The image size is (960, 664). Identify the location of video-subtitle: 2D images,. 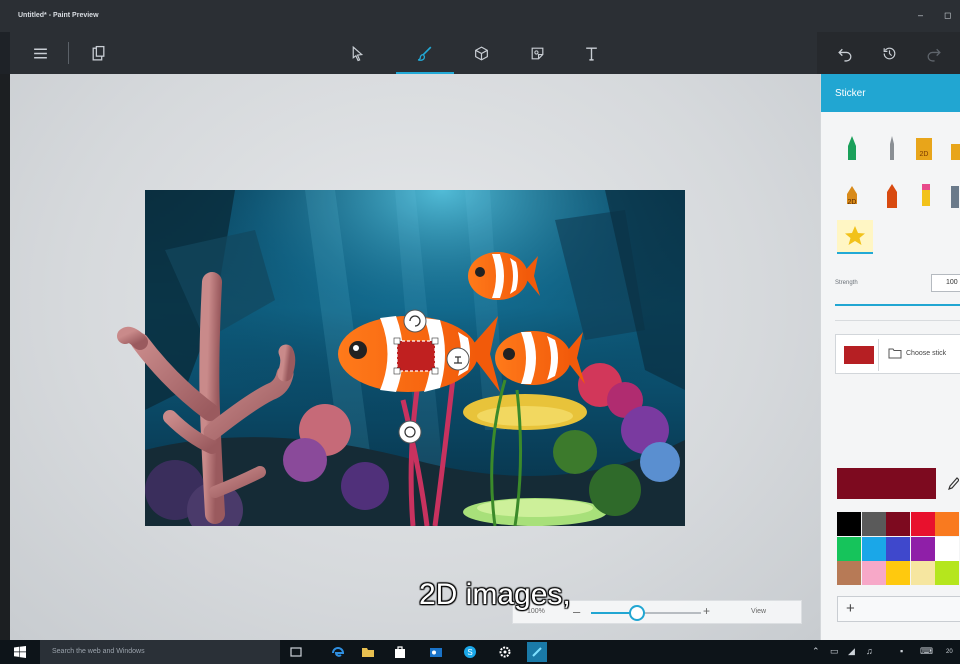
(495, 594).